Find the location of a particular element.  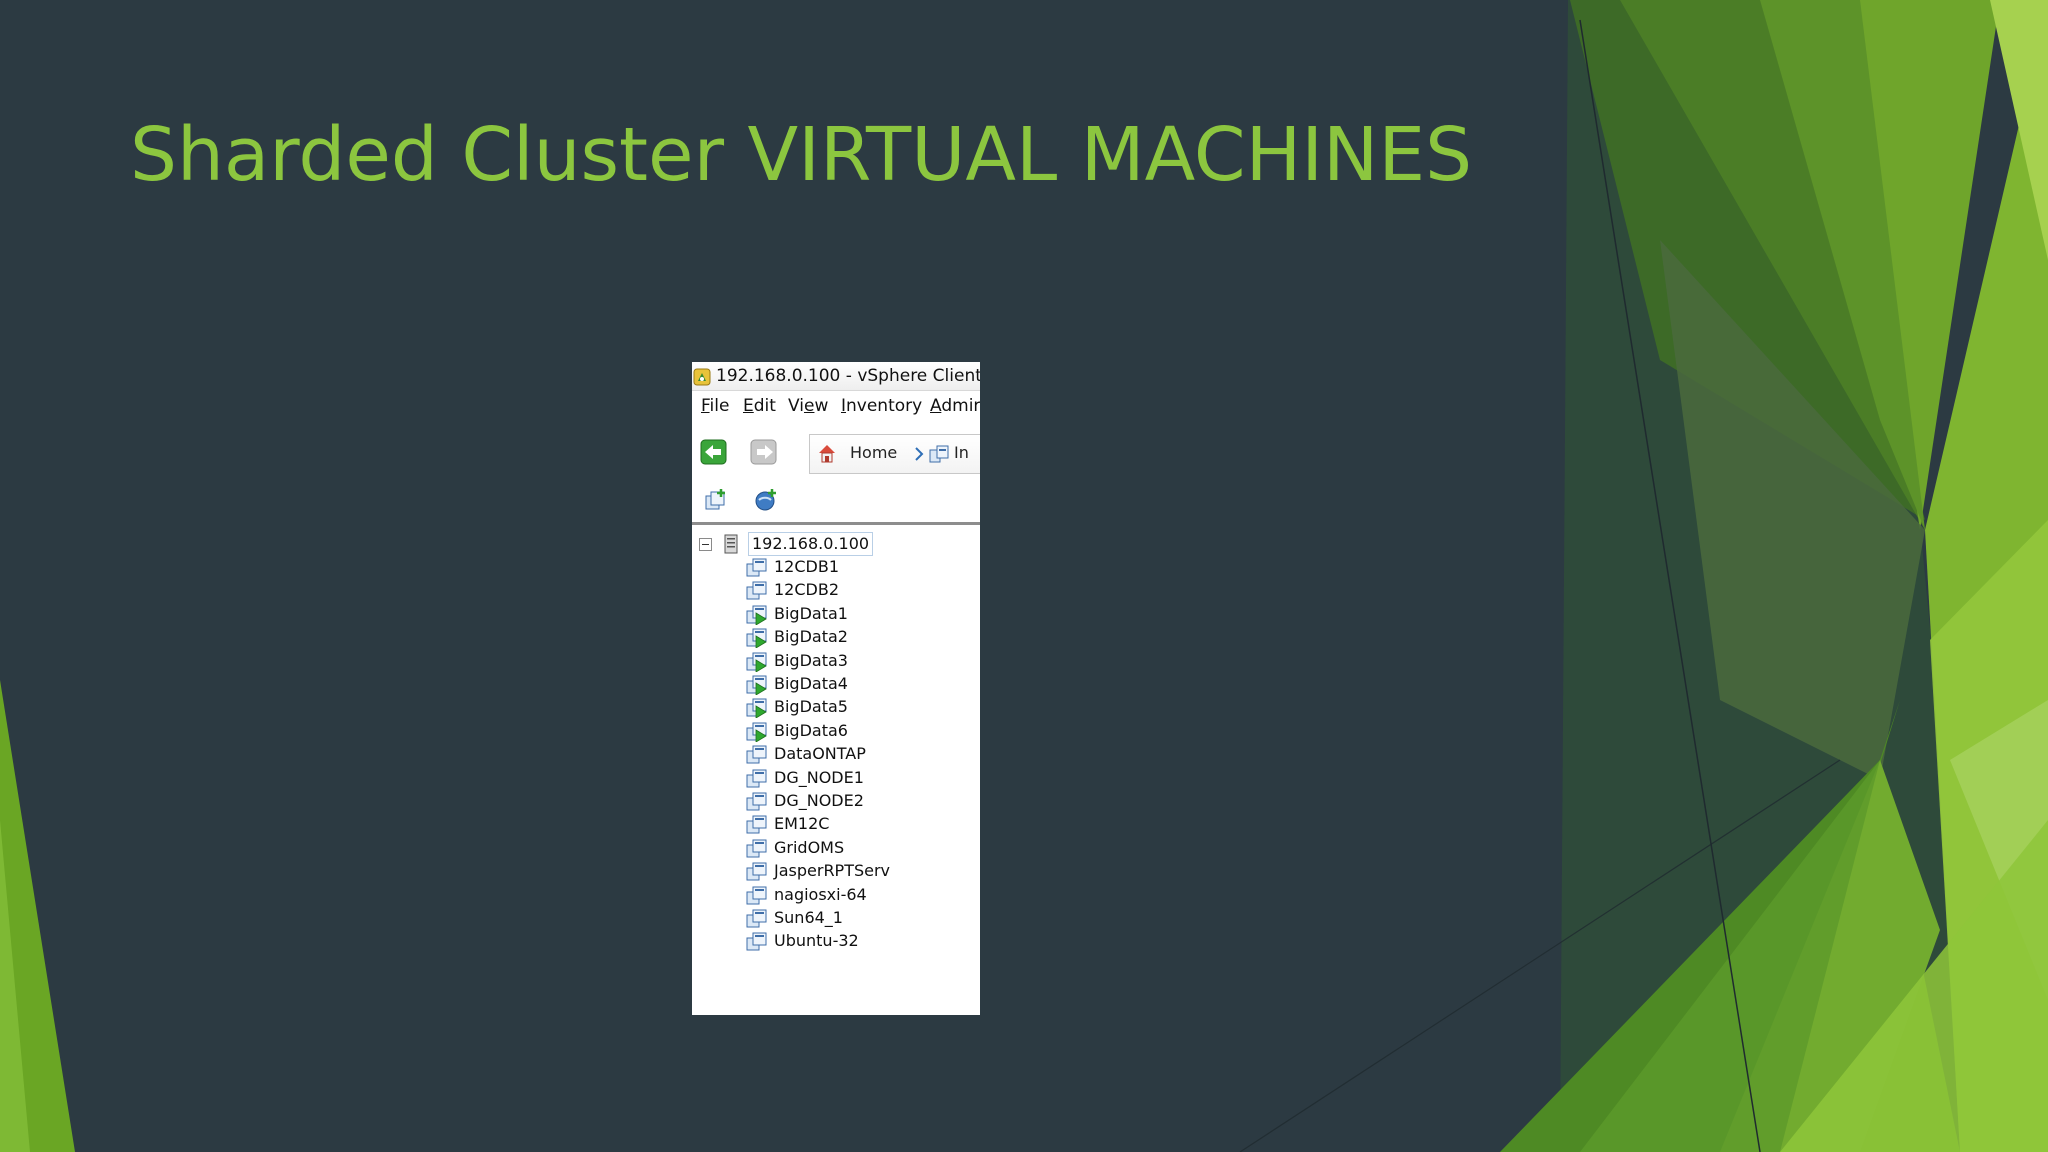

home-icon is located at coordinates (827, 453).